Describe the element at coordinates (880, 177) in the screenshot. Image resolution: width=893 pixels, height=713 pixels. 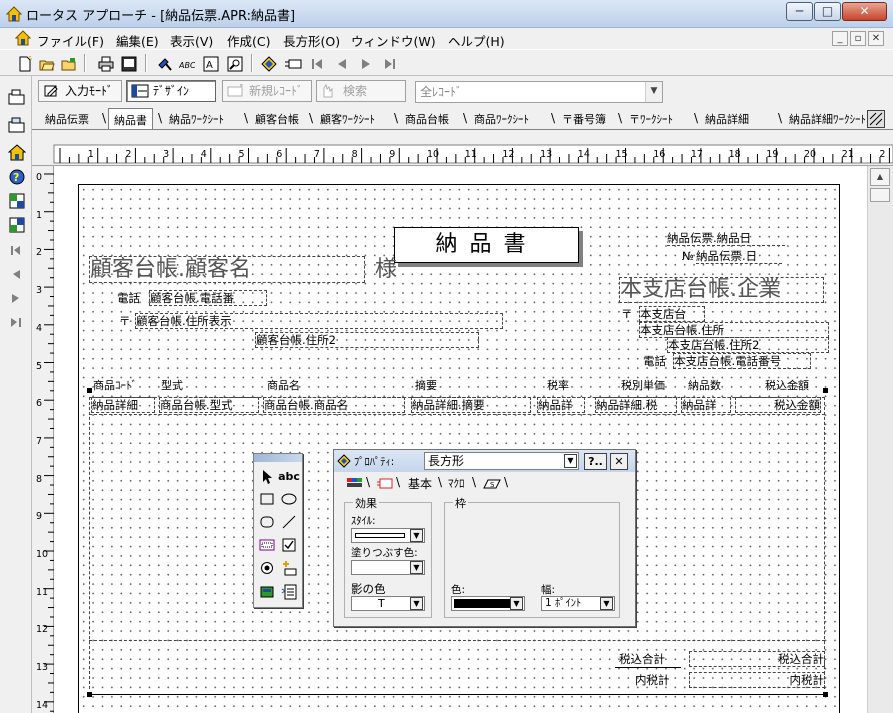
I see `scroll-up-icon: ▲` at that location.